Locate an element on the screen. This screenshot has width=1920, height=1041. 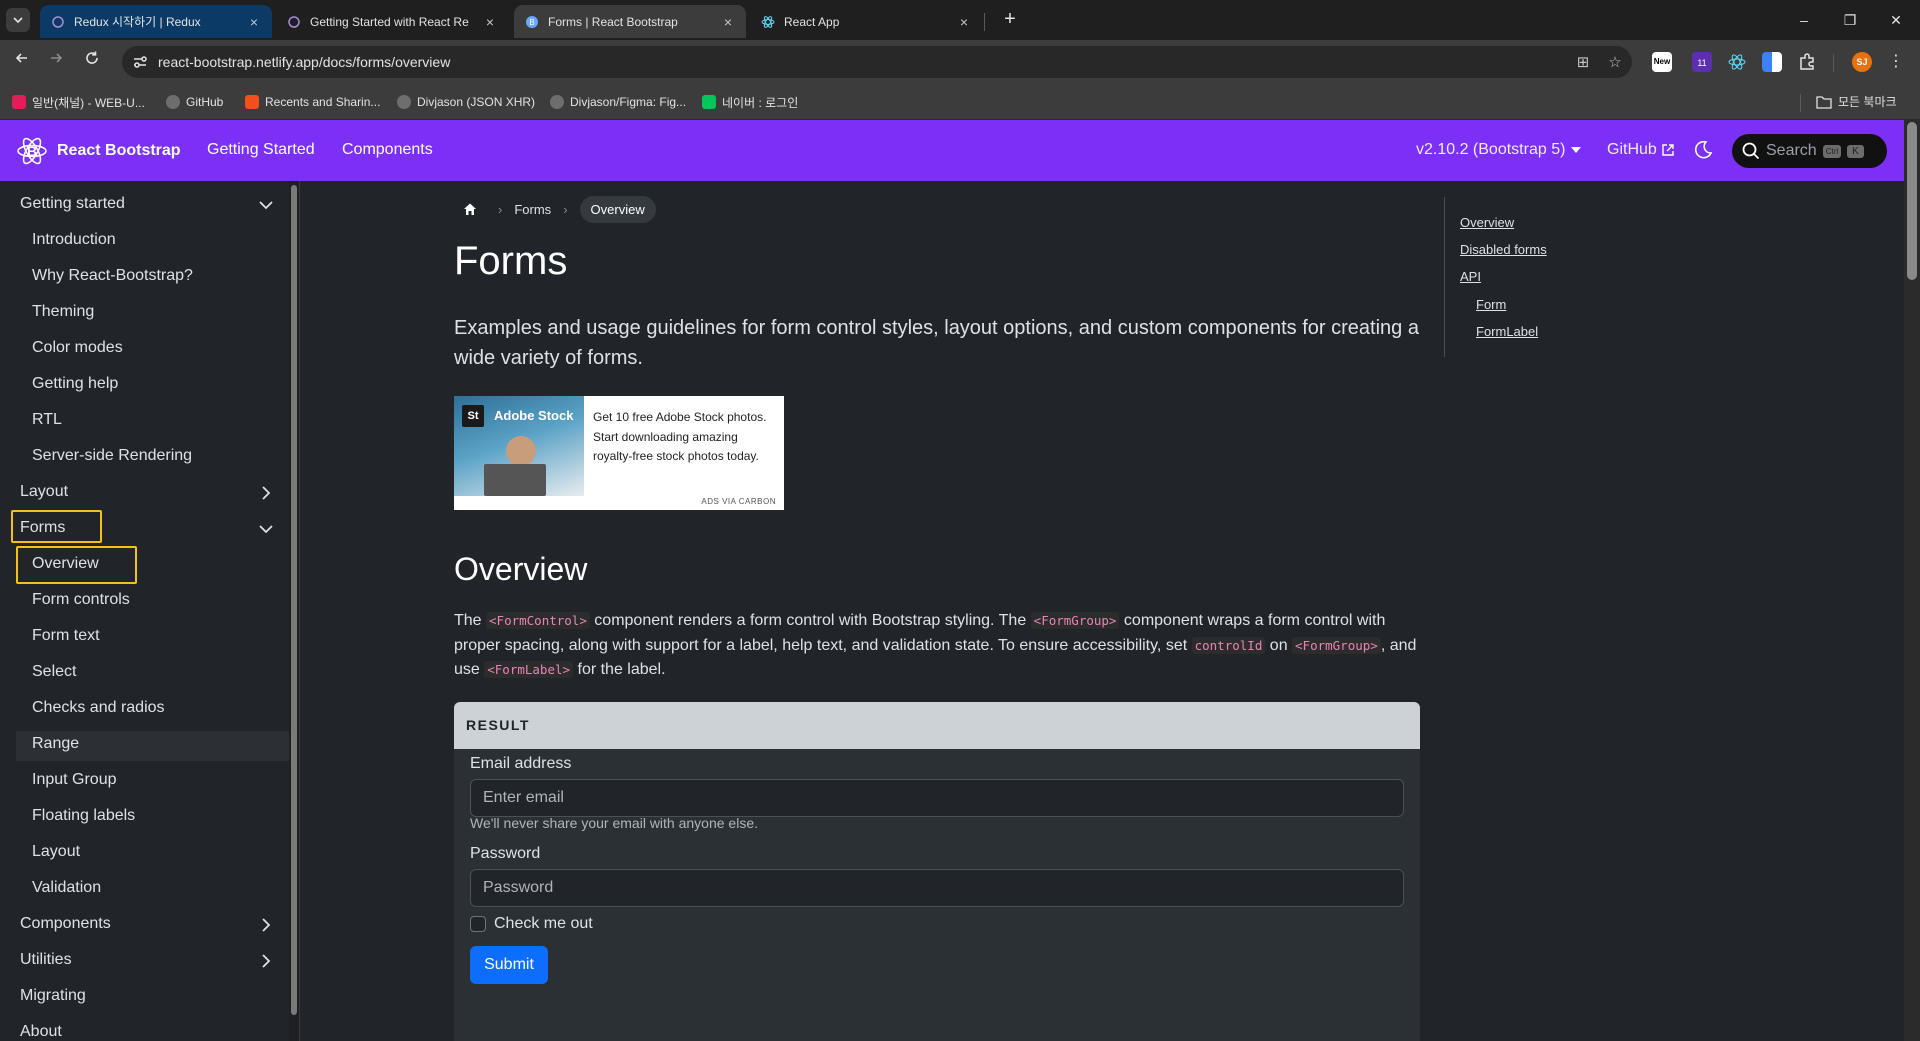
sidebar-group-migrating: Migrating is located at coordinates (53, 996).